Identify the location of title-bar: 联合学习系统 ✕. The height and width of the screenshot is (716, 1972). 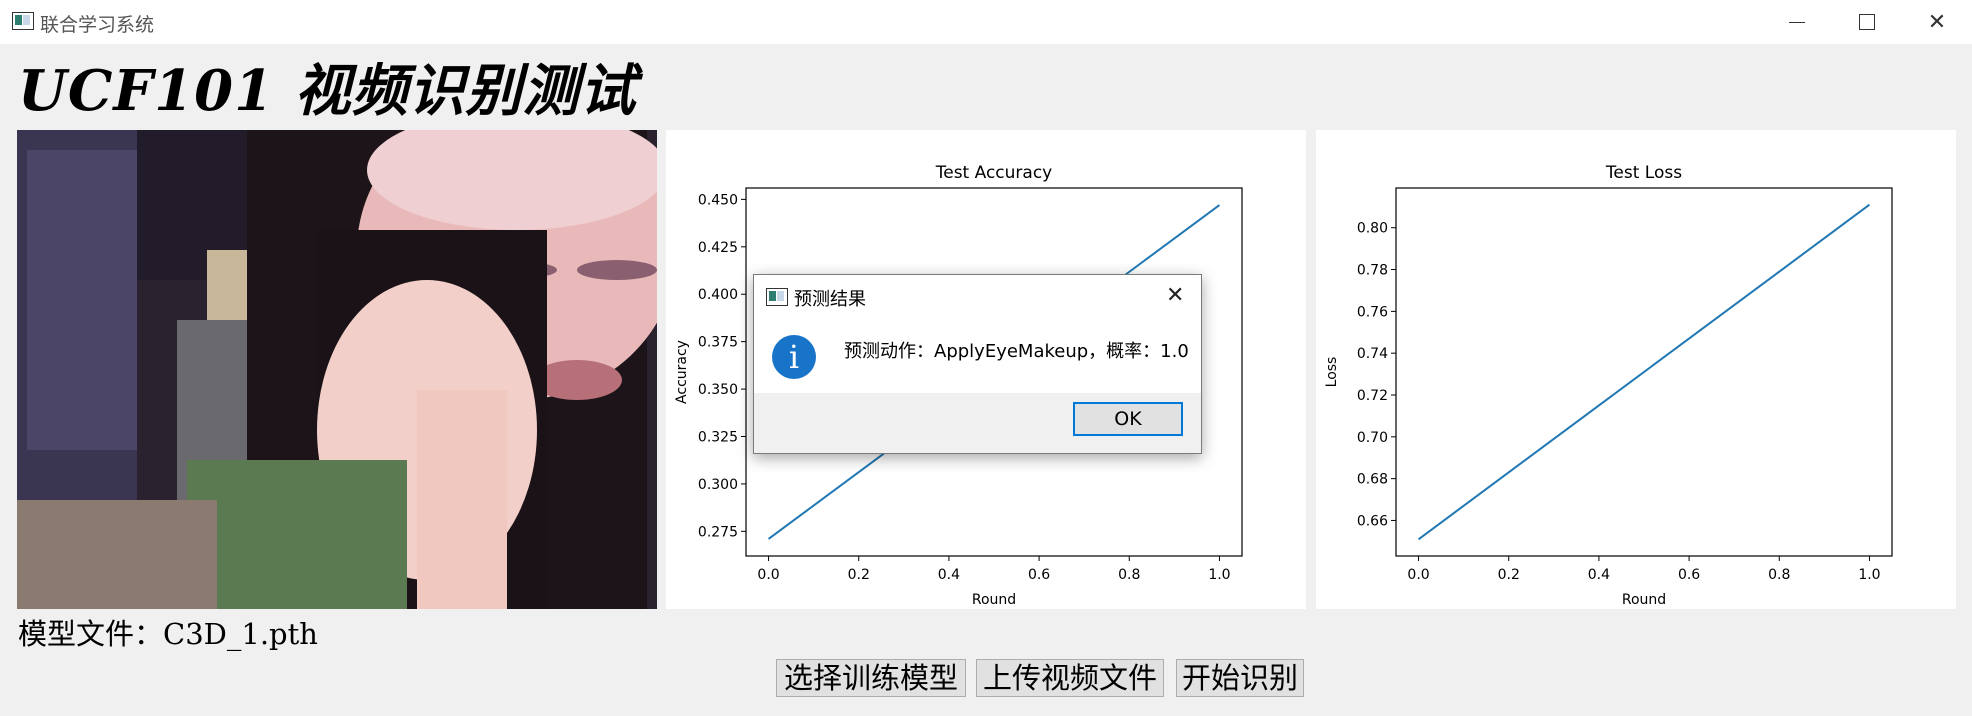
(986, 22).